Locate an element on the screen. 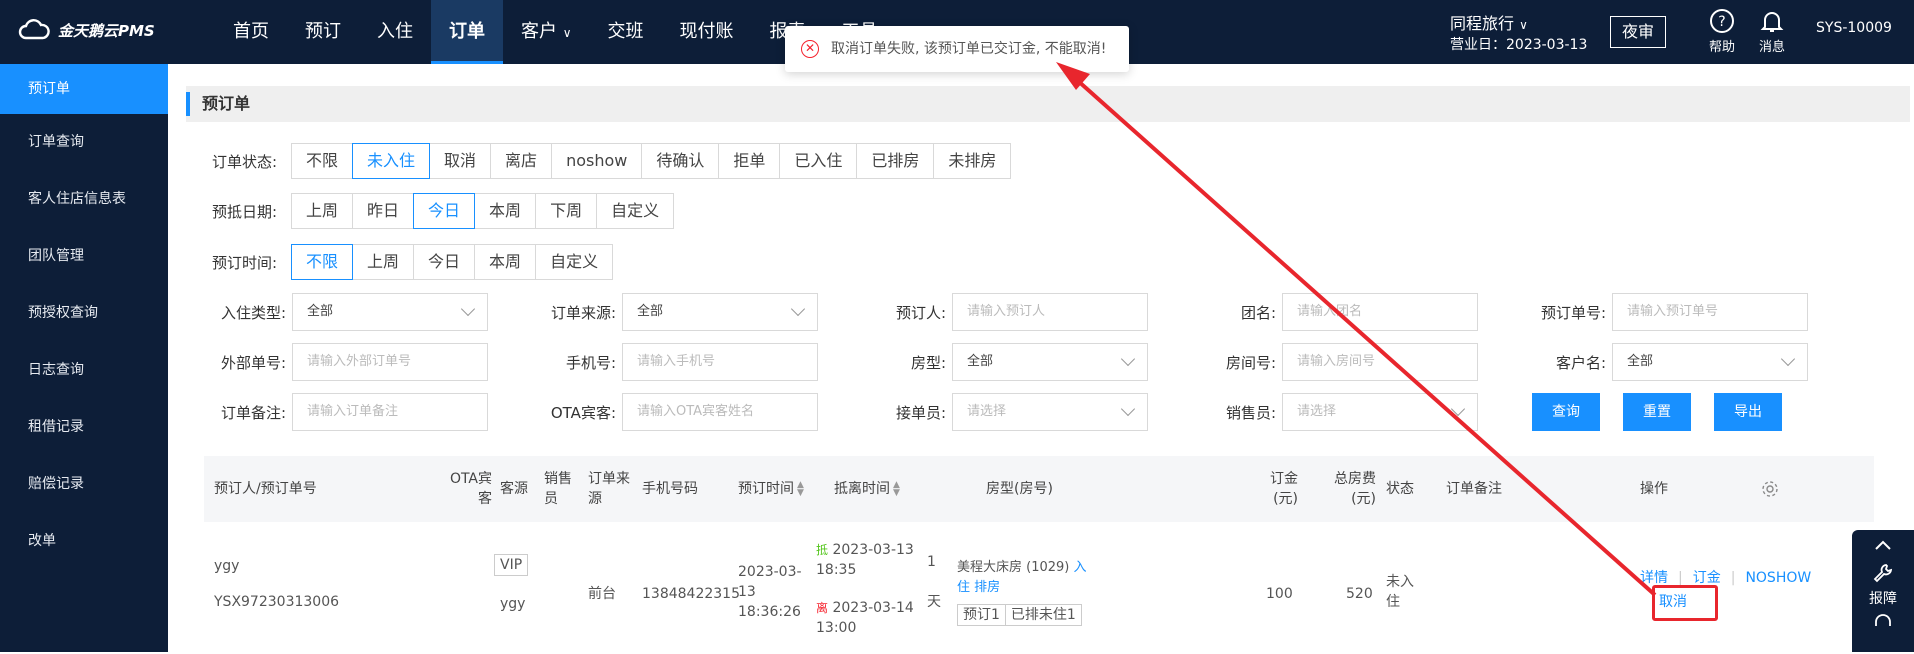 Image resolution: width=1914 pixels, height=654 pixels. nav-home: 首页 is located at coordinates (251, 32).